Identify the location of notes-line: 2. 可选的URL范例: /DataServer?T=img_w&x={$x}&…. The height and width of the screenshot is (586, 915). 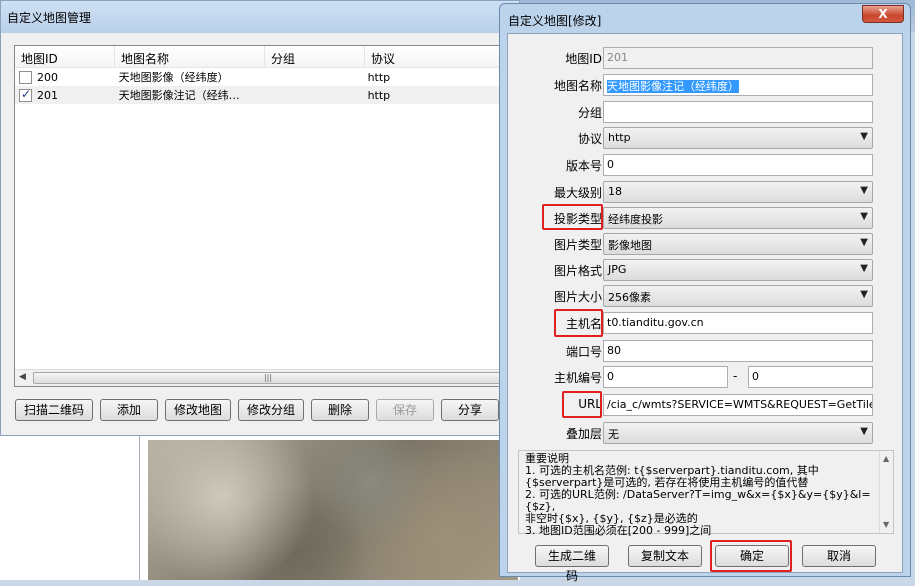
(698, 500).